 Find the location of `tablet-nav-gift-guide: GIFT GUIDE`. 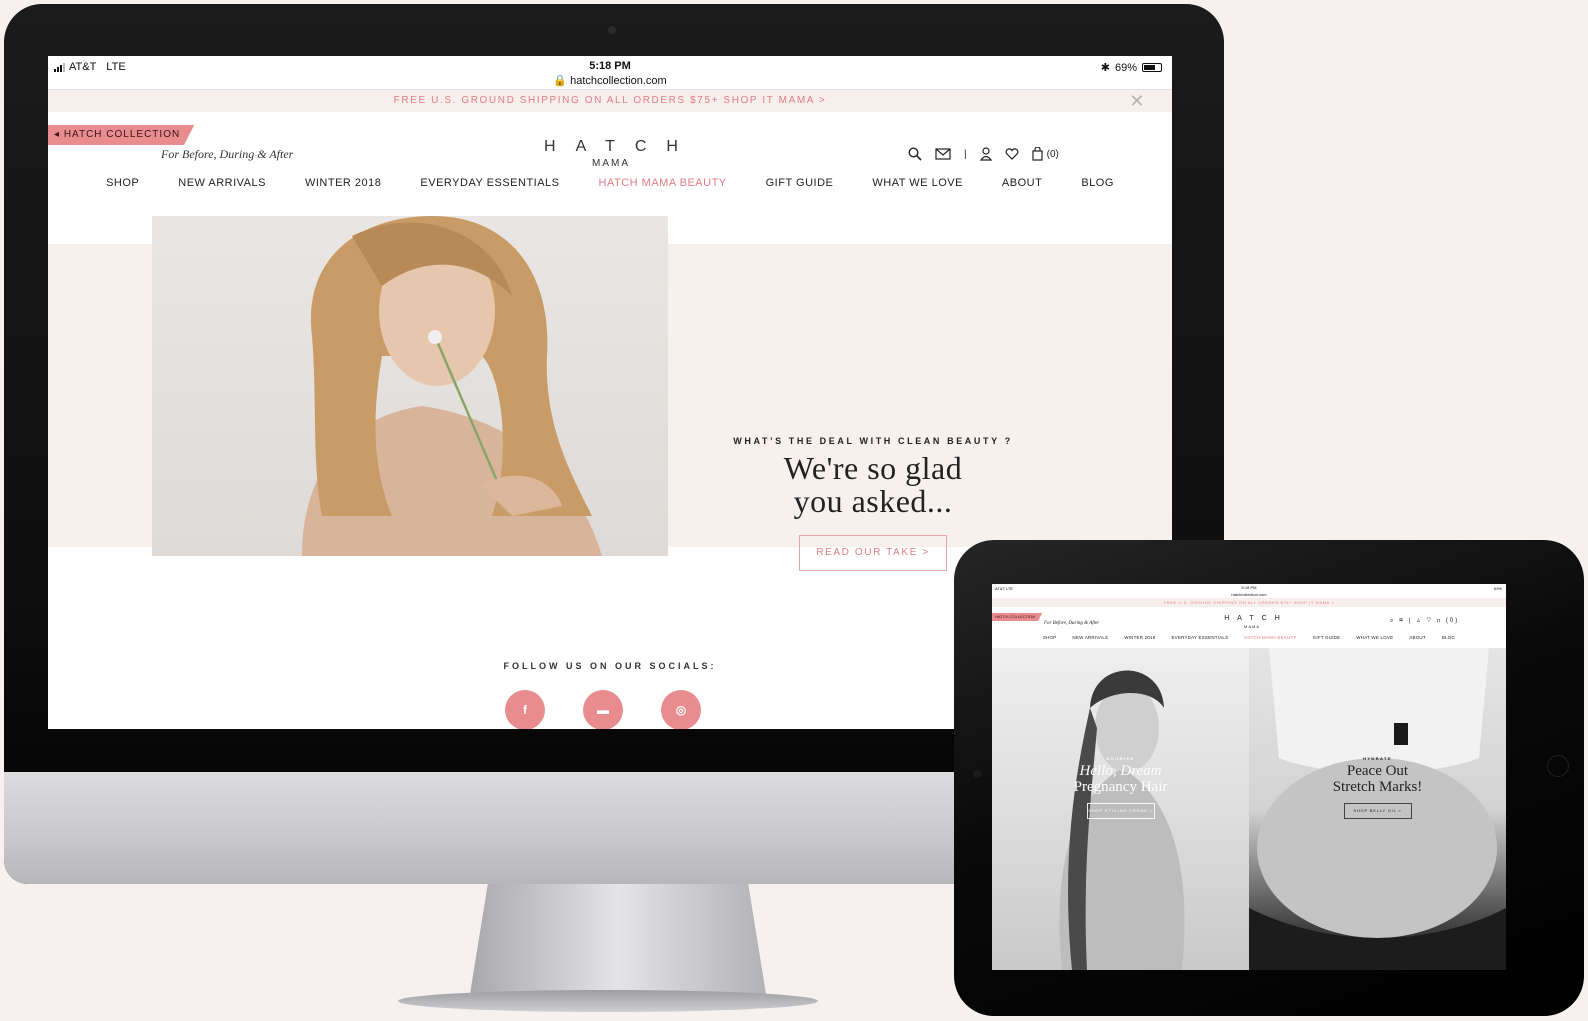

tablet-nav-gift-guide: GIFT GUIDE is located at coordinates (1327, 637).